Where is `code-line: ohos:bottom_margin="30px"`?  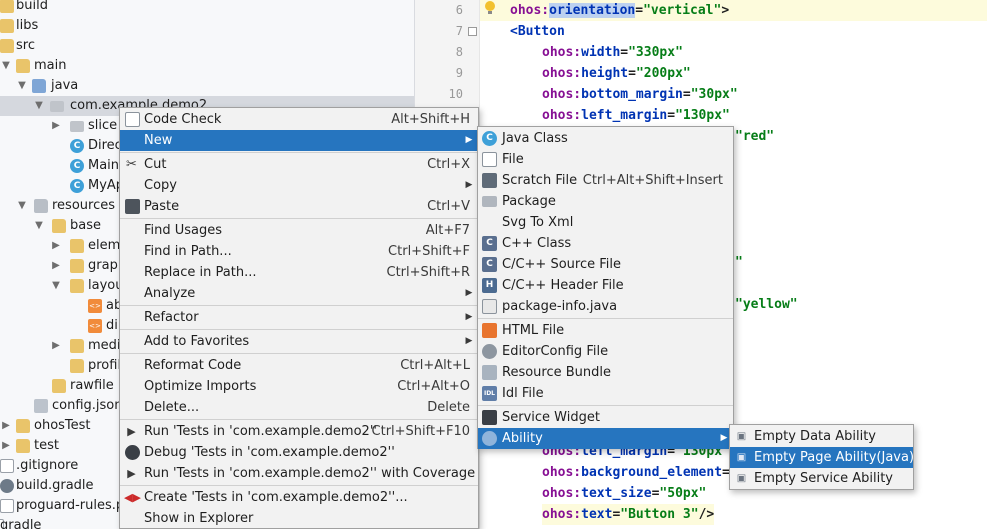 code-line: ohos:bottom_margin="30px" is located at coordinates (640, 94).